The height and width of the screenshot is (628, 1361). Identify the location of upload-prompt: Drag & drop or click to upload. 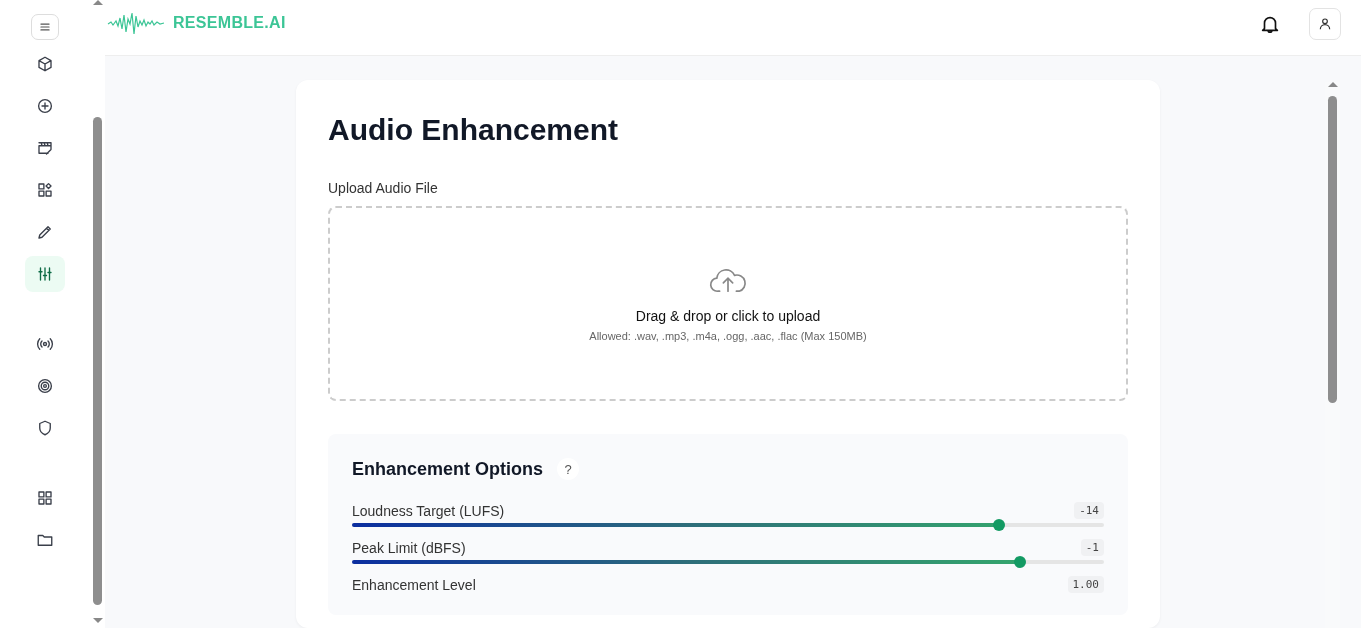
(728, 316).